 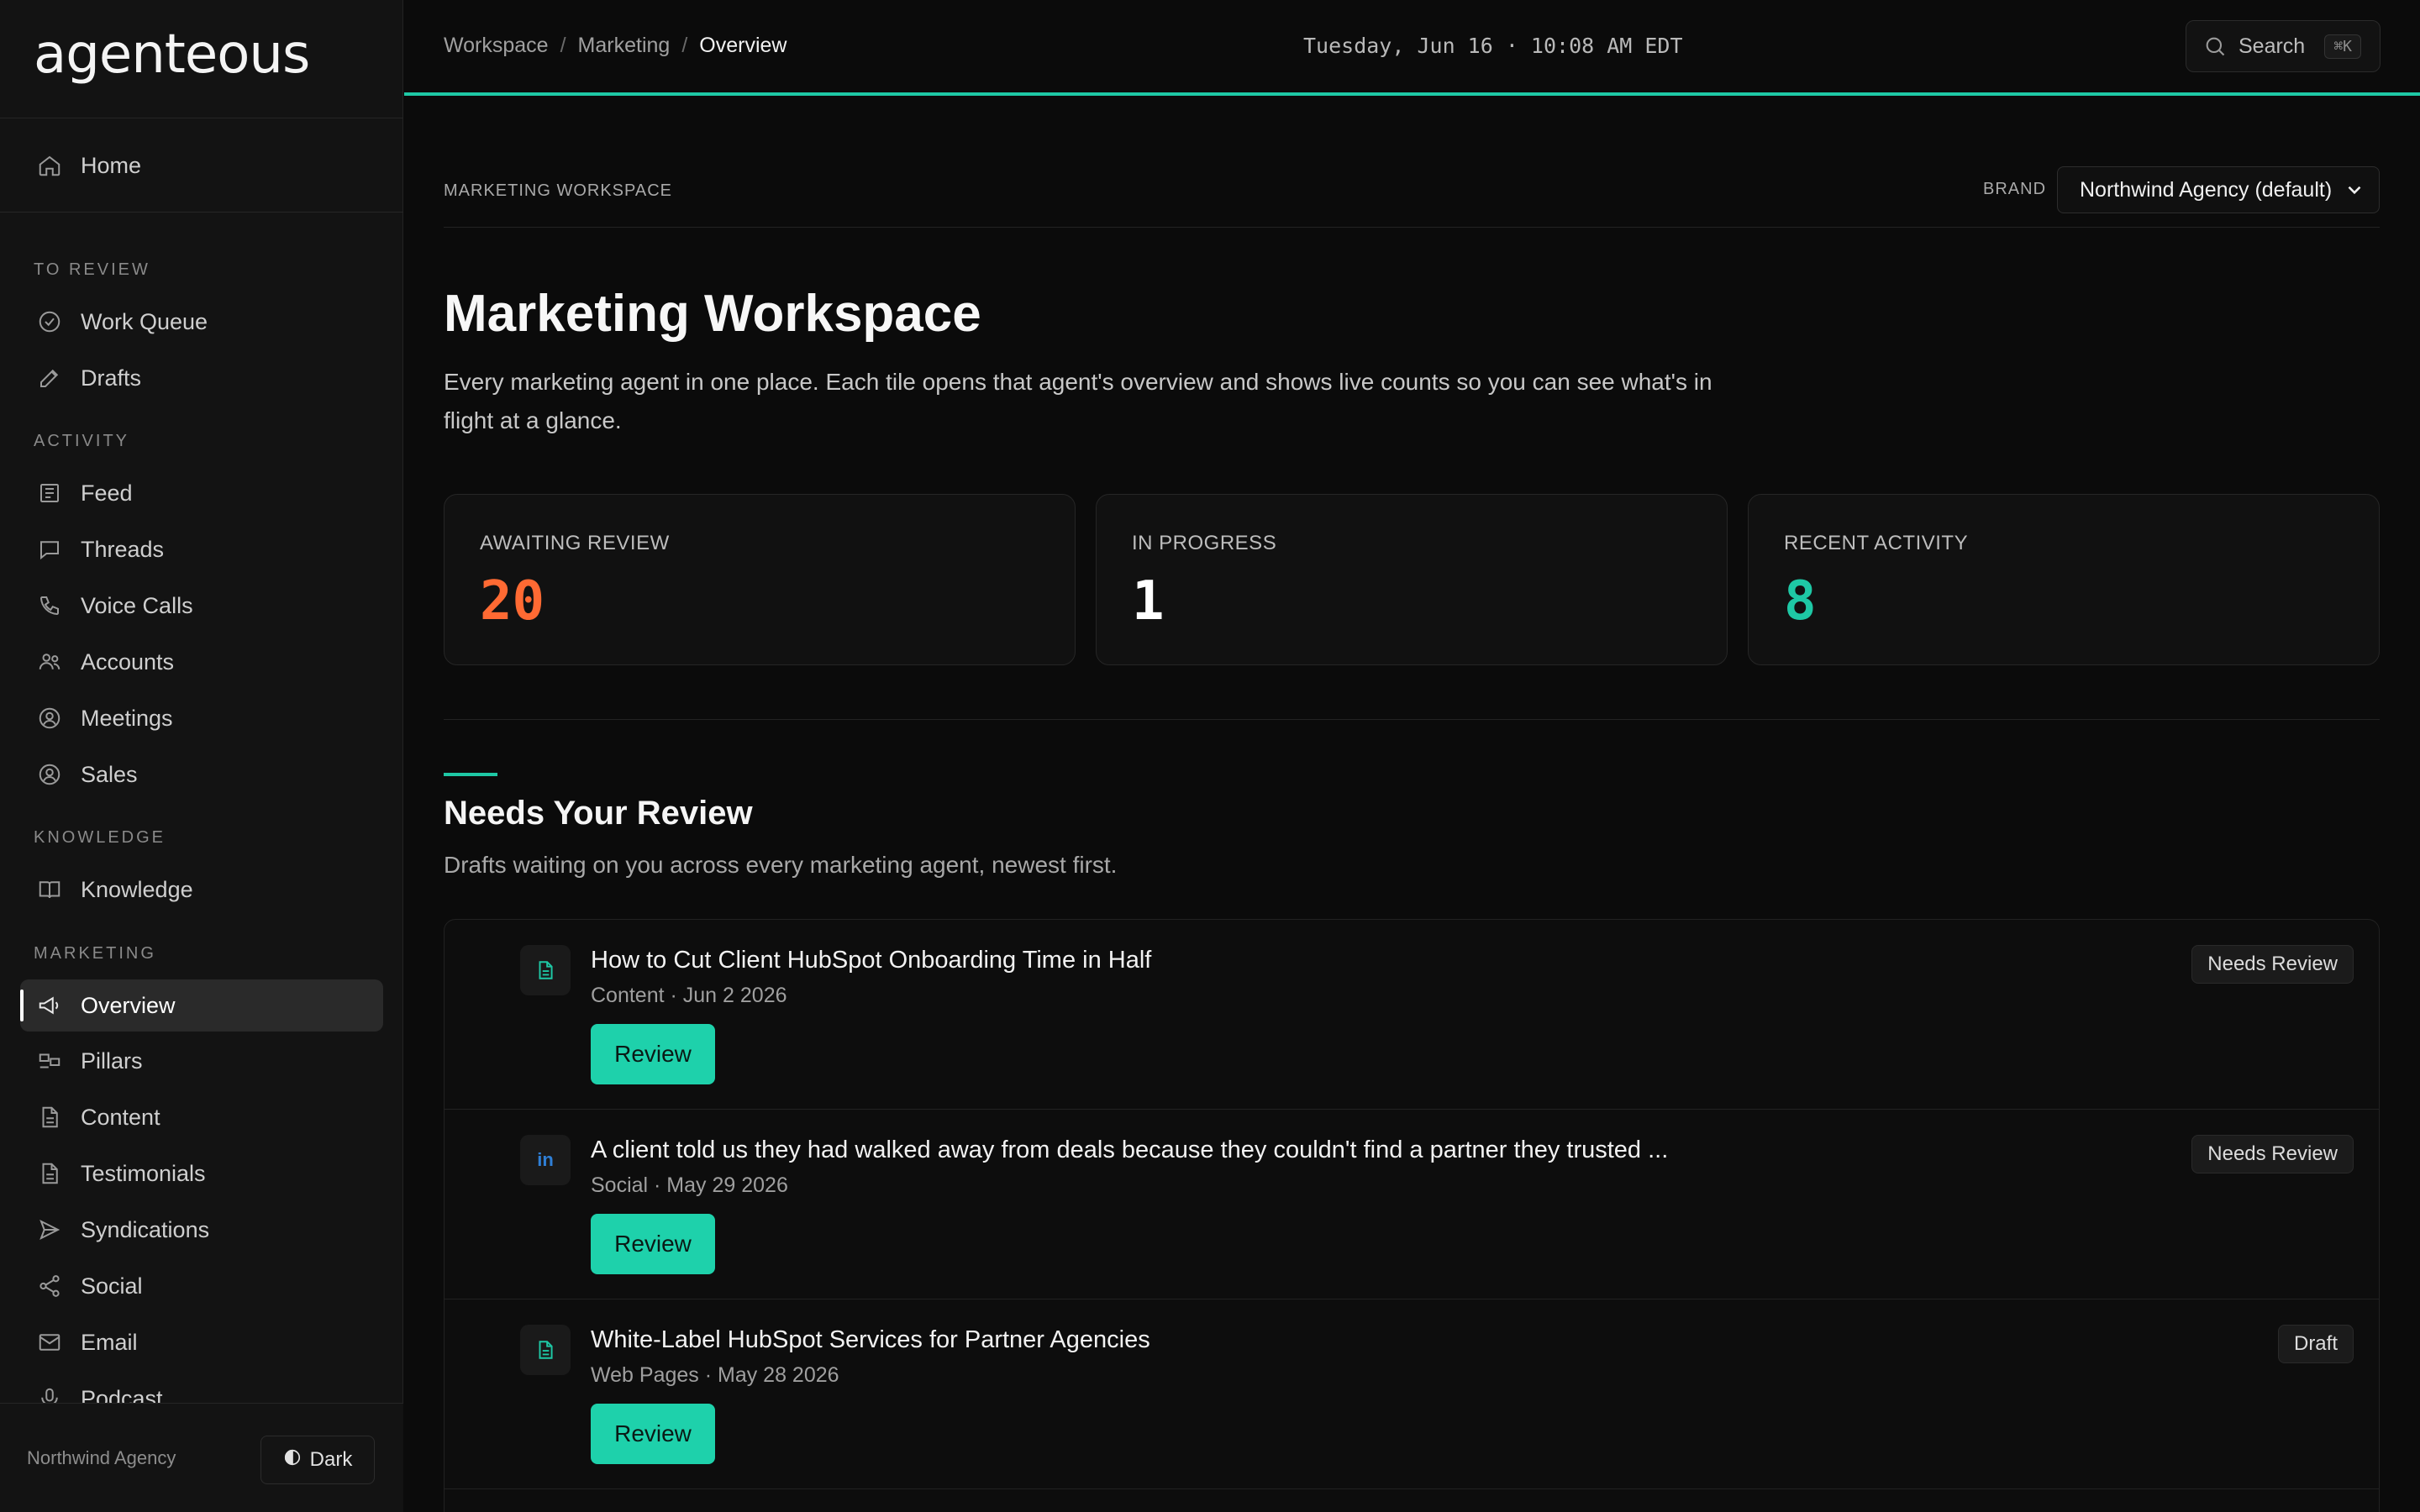 What do you see at coordinates (120, 1117) in the screenshot?
I see `sidebar-item-label: Content` at bounding box center [120, 1117].